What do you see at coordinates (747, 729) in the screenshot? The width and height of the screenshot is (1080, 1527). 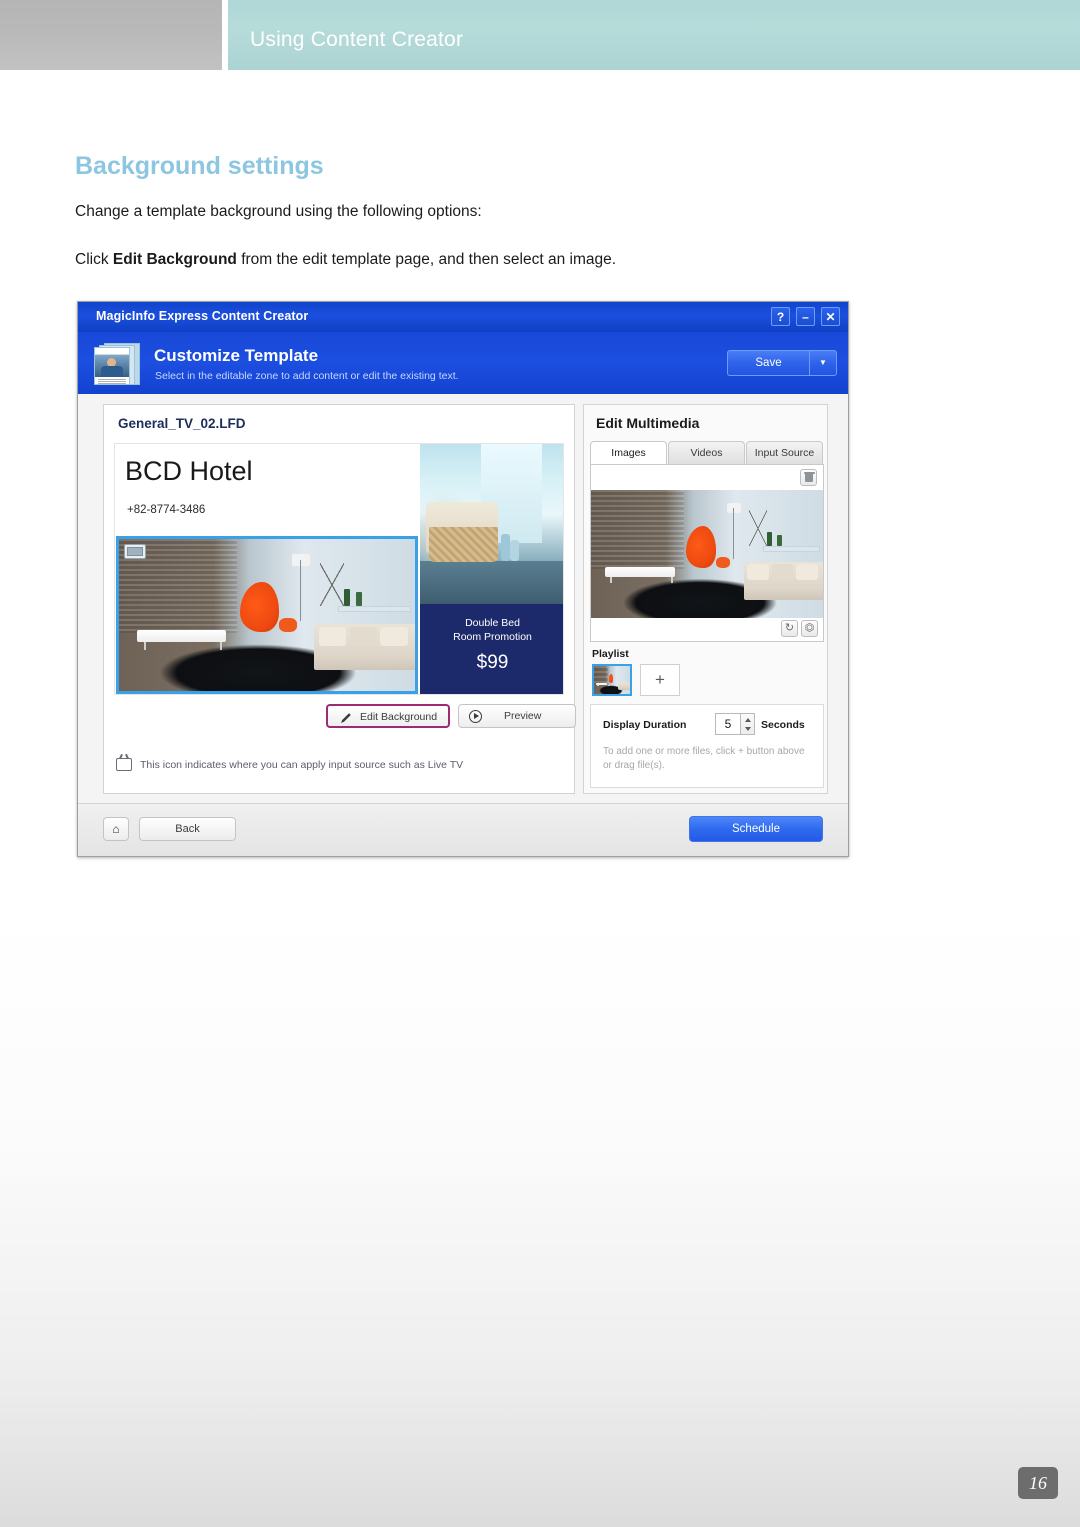 I see `stepper-down-icon` at bounding box center [747, 729].